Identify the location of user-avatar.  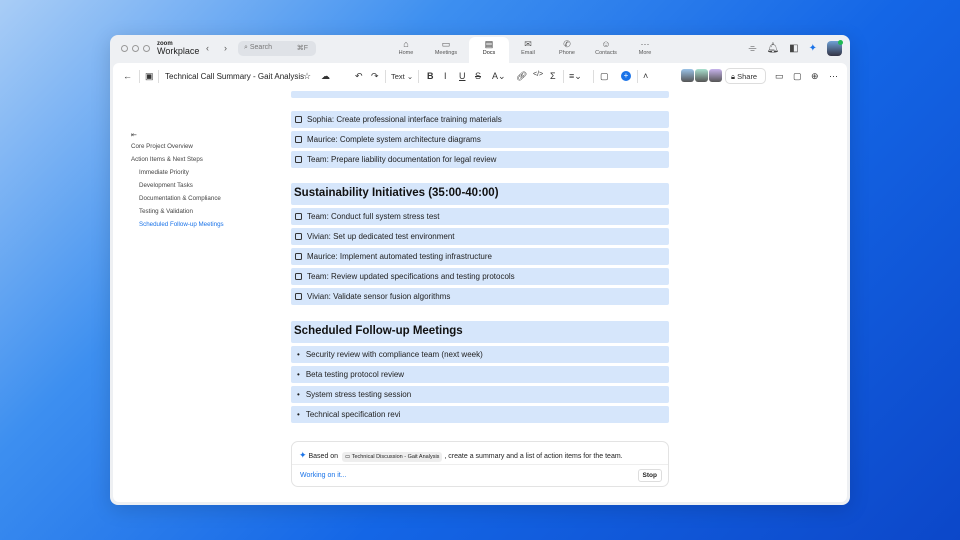
(835, 48).